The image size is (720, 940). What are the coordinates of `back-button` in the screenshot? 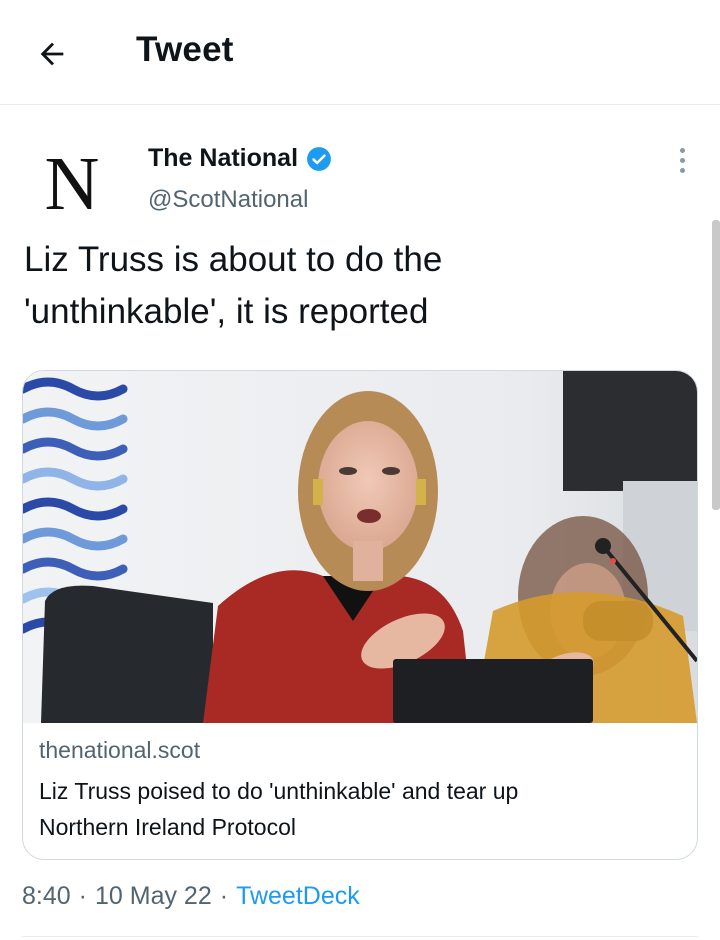 It's located at (52, 54).